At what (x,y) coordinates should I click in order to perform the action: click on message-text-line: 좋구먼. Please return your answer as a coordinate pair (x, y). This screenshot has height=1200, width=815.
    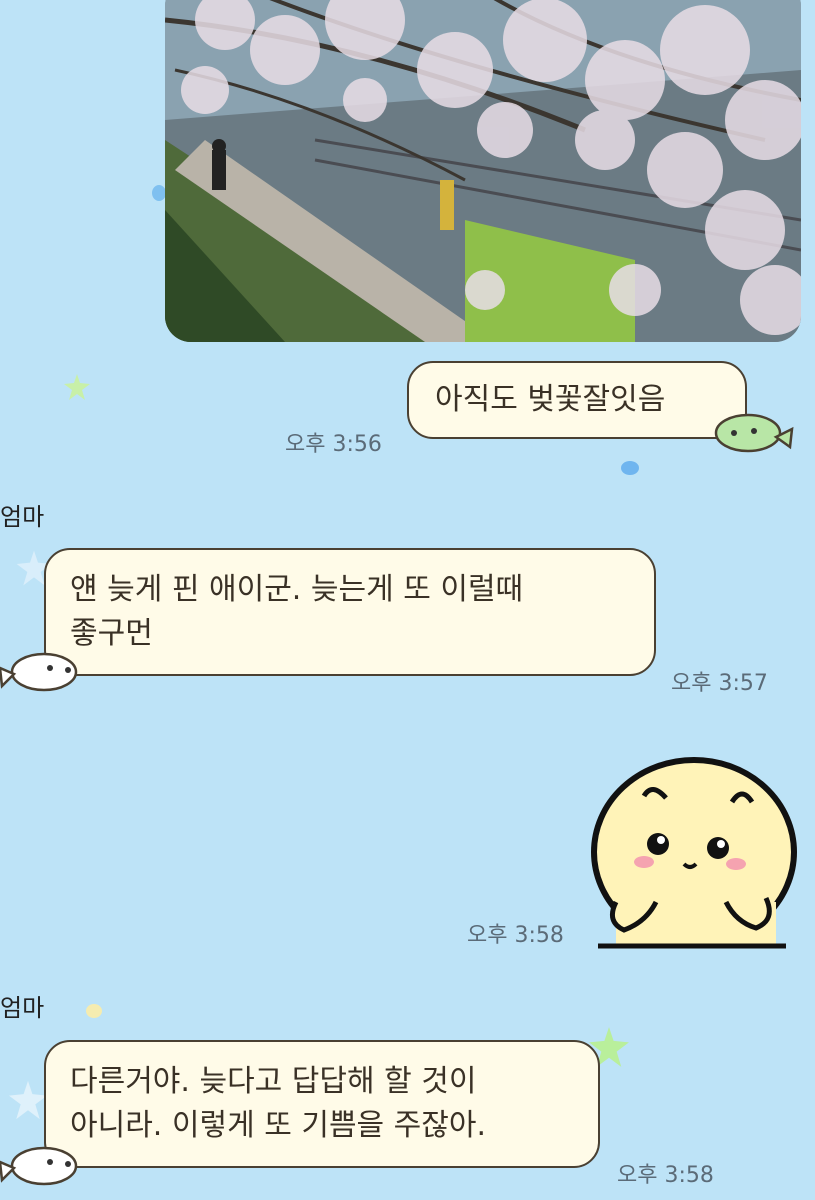
    Looking at the image, I should click on (111, 633).